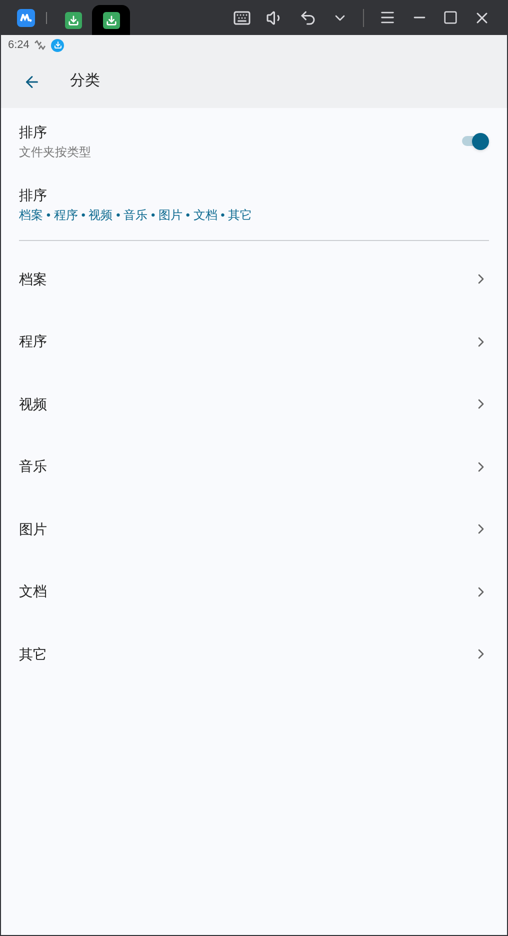 The height and width of the screenshot is (936, 508). What do you see at coordinates (254, 341) in the screenshot?
I see `category-item: 程序` at bounding box center [254, 341].